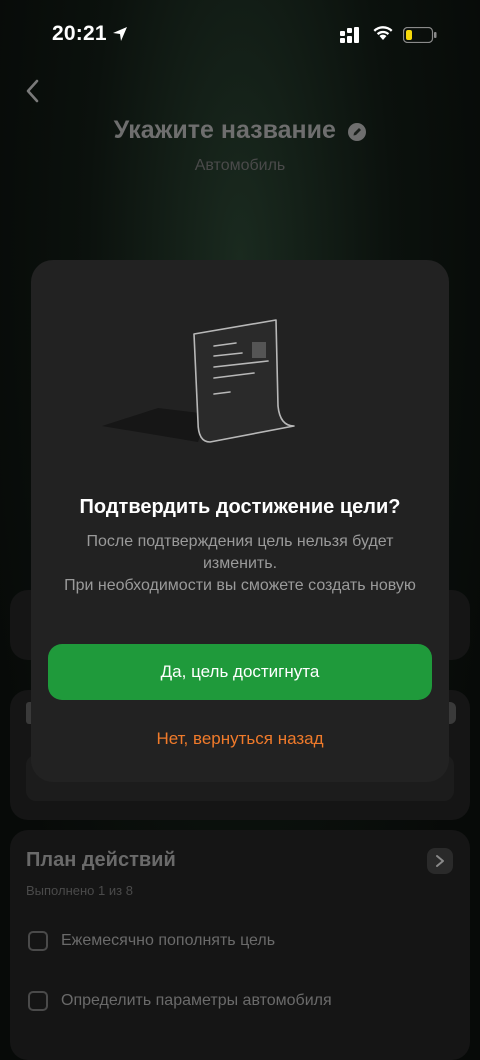 This screenshot has width=480, height=1060. Describe the element at coordinates (357, 131) in the screenshot. I see `edit-pencil-icon` at that location.